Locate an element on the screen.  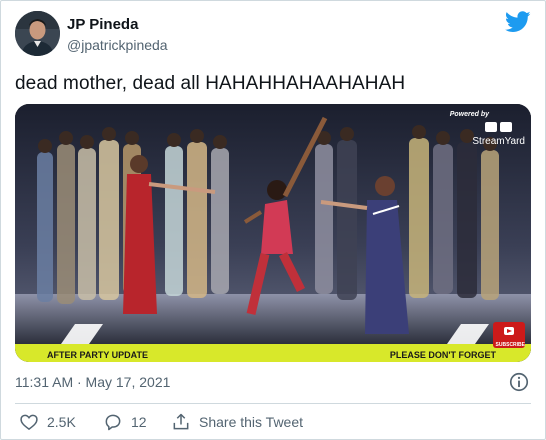
reply-button: 12 is located at coordinates (125, 422).